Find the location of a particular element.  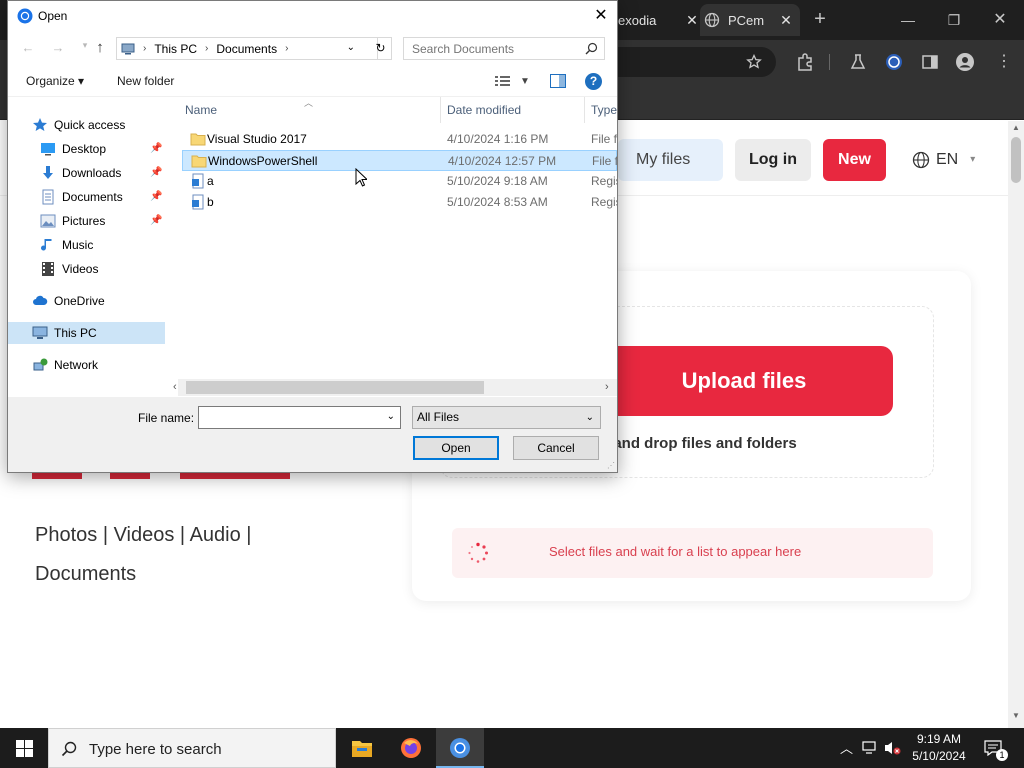

nav-downloads: Downloads 📌 is located at coordinates (86, 173).